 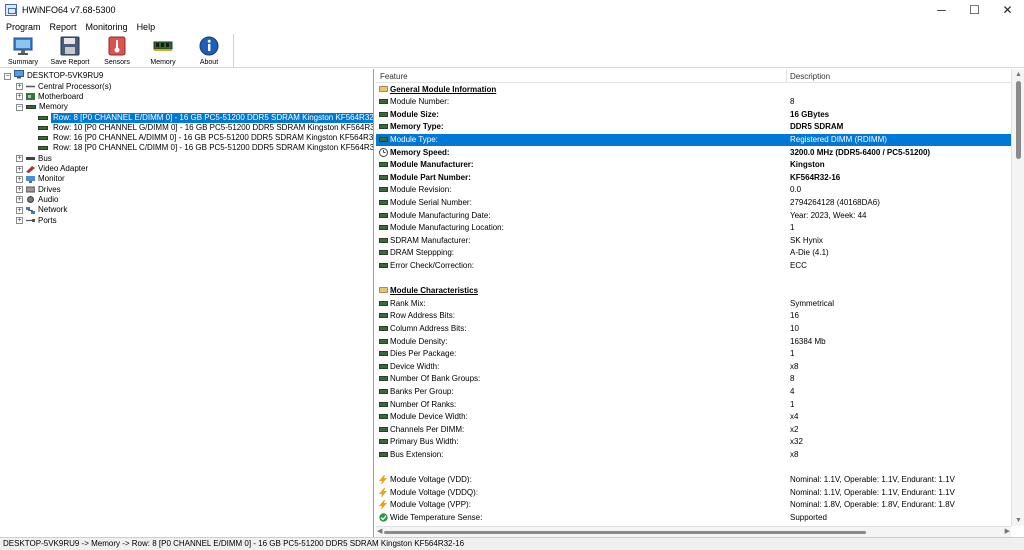 What do you see at coordinates (41, 210) in the screenshot?
I see `tree-item-network: + Network` at bounding box center [41, 210].